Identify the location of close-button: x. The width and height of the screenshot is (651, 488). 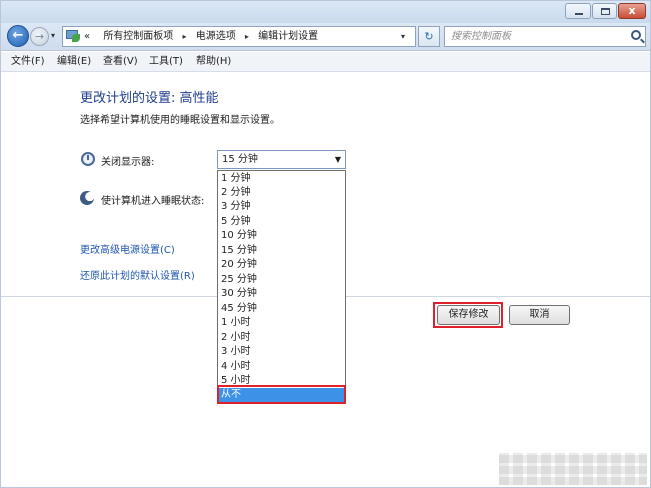
(632, 11).